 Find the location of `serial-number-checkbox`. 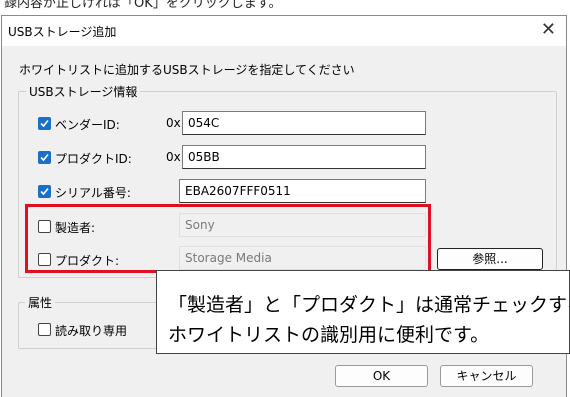

serial-number-checkbox is located at coordinates (44, 191).